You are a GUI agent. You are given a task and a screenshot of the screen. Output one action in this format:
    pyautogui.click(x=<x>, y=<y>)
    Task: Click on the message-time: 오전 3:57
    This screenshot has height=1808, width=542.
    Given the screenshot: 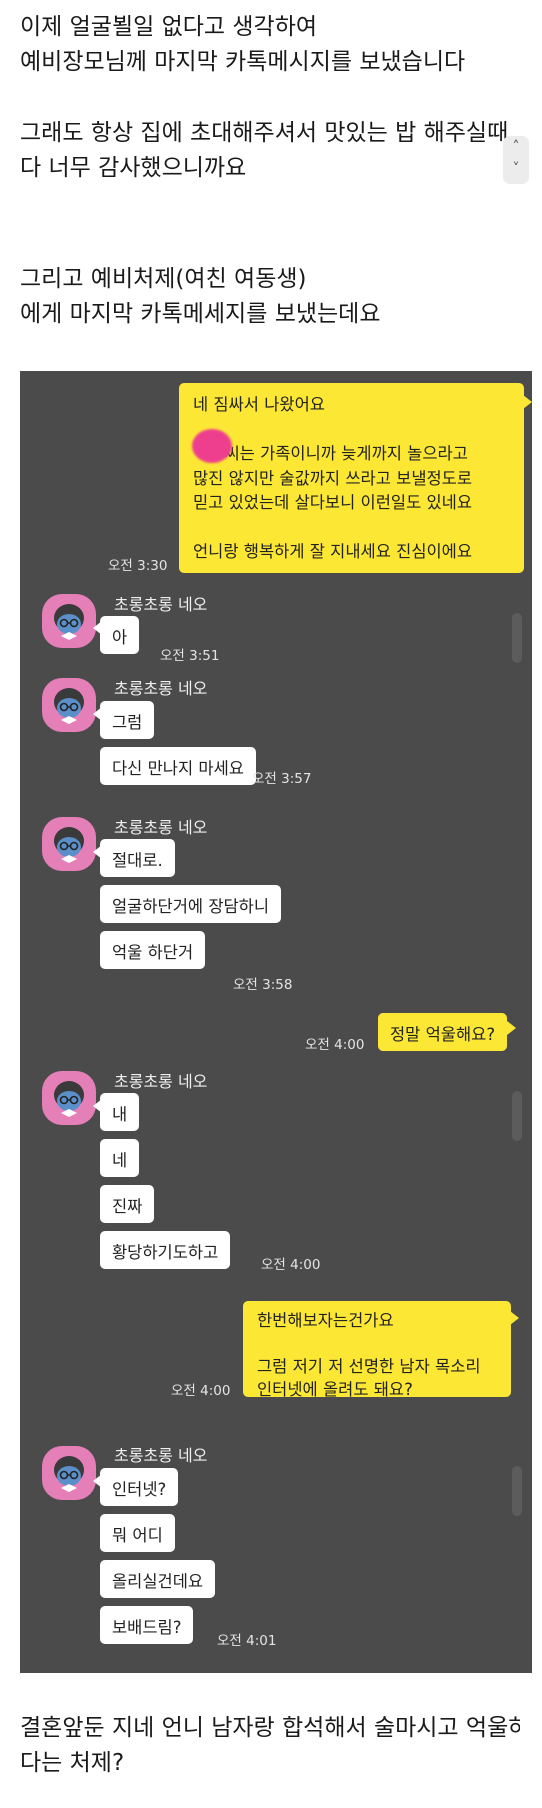 What is the action you would take?
    pyautogui.click(x=282, y=779)
    